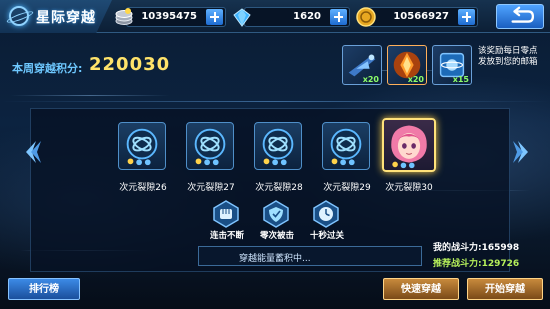 This screenshot has width=550, height=309. I want to click on top-bar: 星际穿越 10395475 1620 10566927, so click(275, 16).